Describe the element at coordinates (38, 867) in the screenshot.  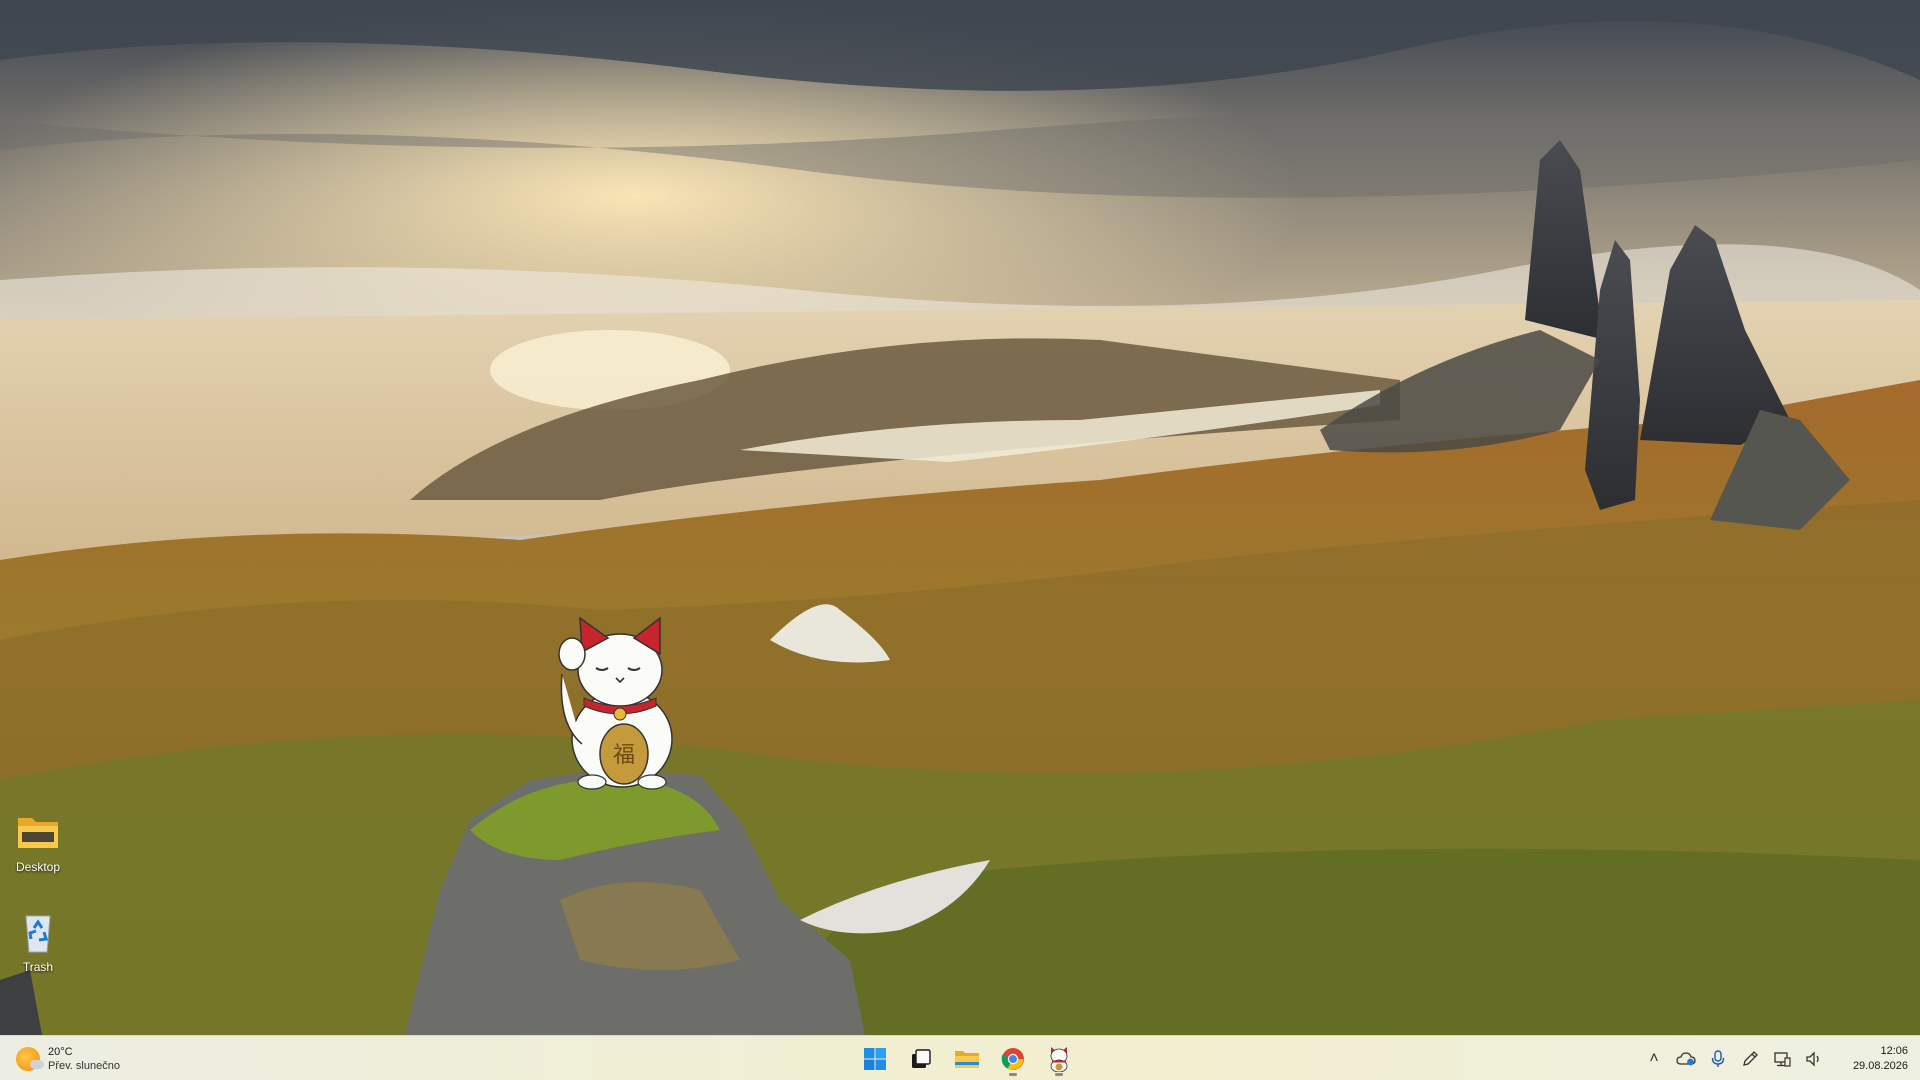
I see `desktop-icon-label: Desktop` at that location.